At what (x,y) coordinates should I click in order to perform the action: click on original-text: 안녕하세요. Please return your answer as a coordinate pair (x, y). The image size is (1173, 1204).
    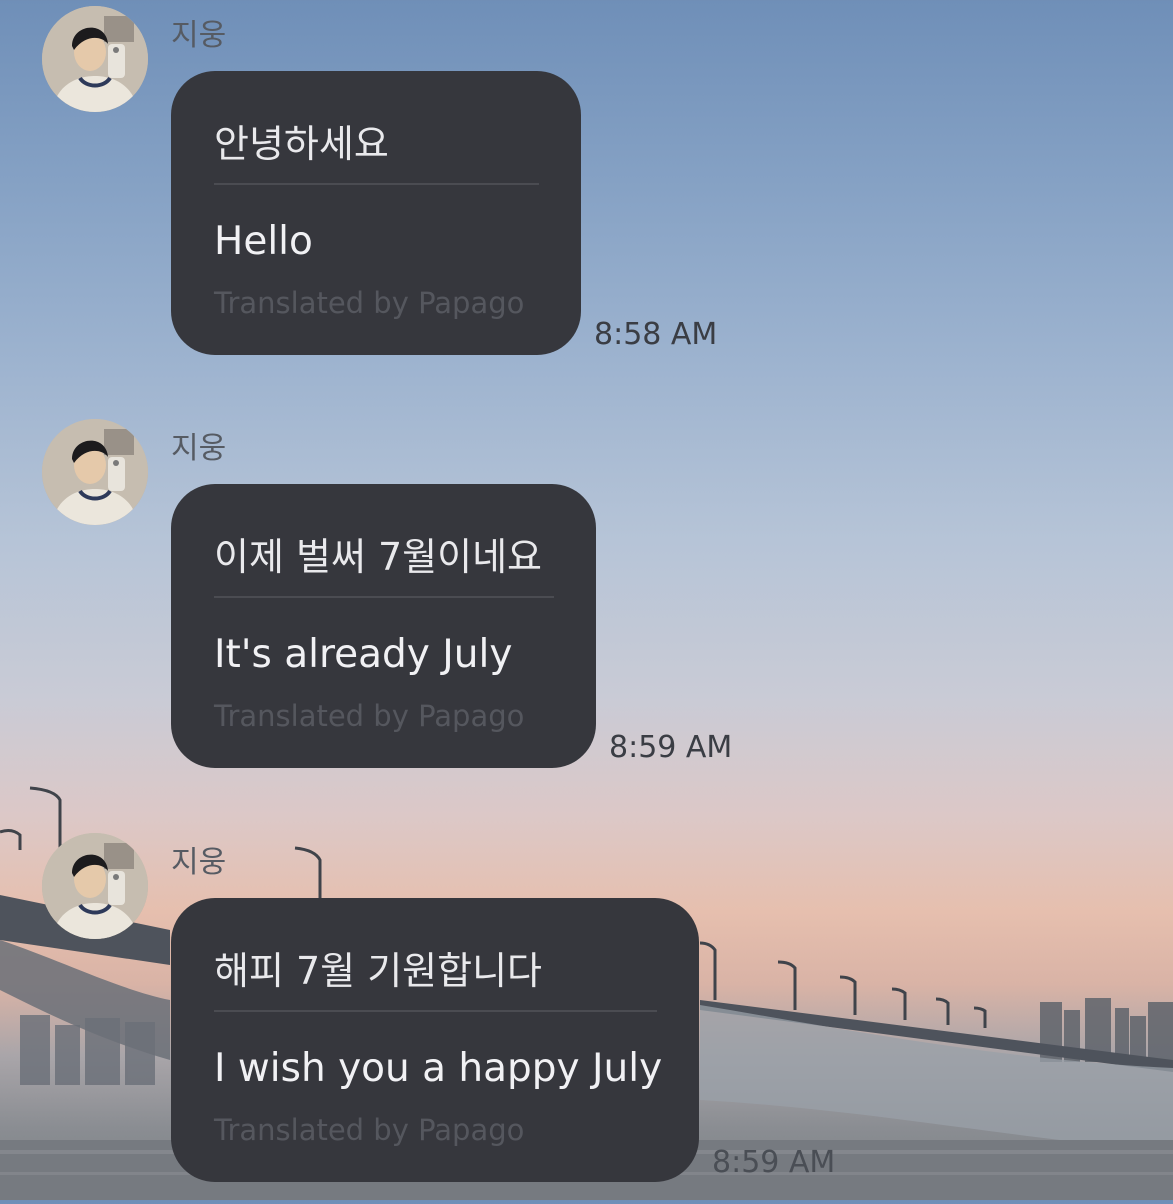
    Looking at the image, I should click on (301, 144).